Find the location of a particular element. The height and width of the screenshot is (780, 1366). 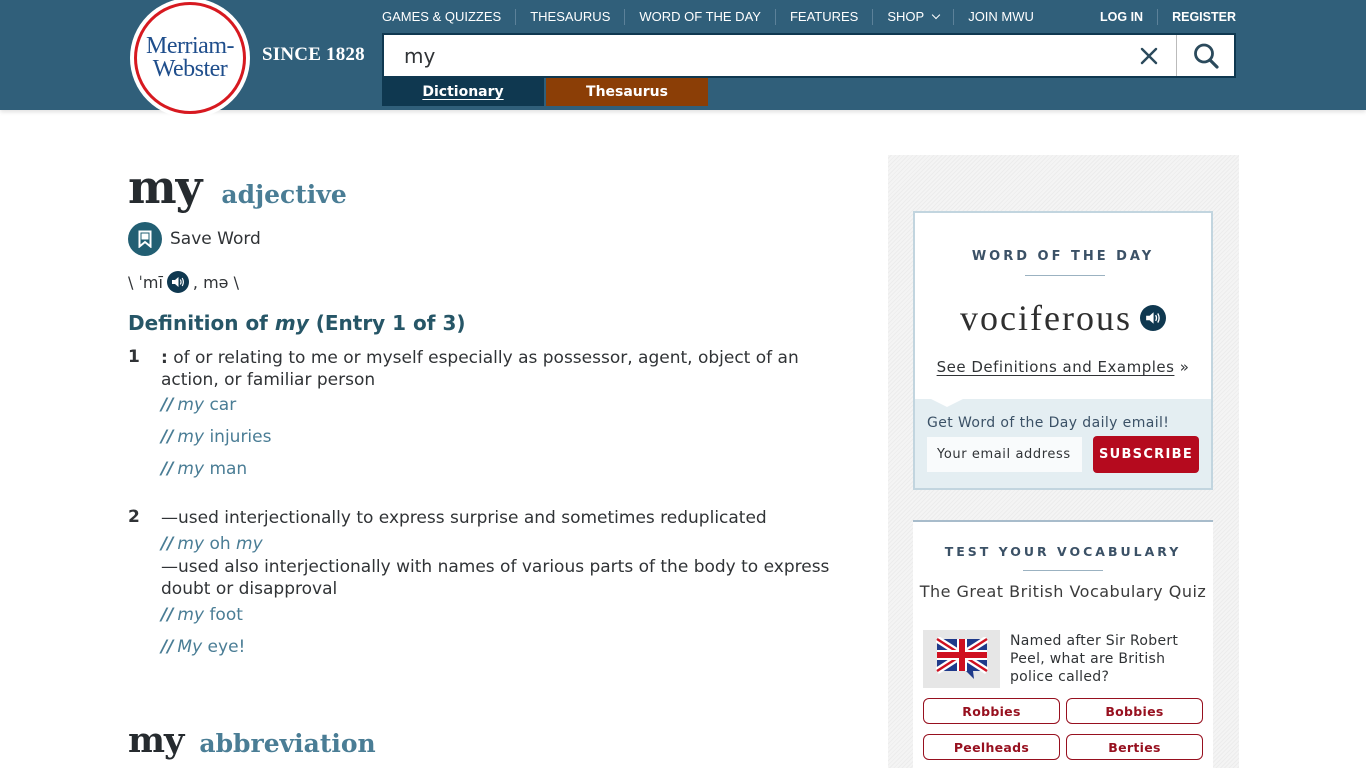

quiz-answer-button: Robbies is located at coordinates (991, 711).